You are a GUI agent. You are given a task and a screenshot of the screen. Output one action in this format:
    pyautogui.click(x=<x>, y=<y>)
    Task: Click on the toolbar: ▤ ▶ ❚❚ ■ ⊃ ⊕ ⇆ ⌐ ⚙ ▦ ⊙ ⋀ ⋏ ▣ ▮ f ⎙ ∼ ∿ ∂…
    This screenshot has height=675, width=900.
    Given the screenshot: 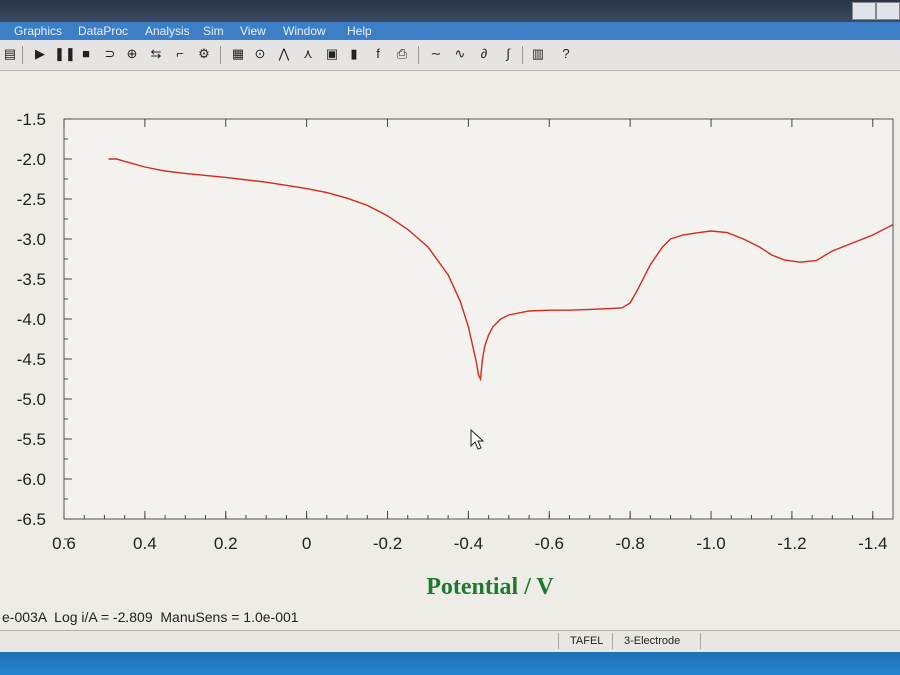 What is the action you would take?
    pyautogui.click(x=450, y=55)
    